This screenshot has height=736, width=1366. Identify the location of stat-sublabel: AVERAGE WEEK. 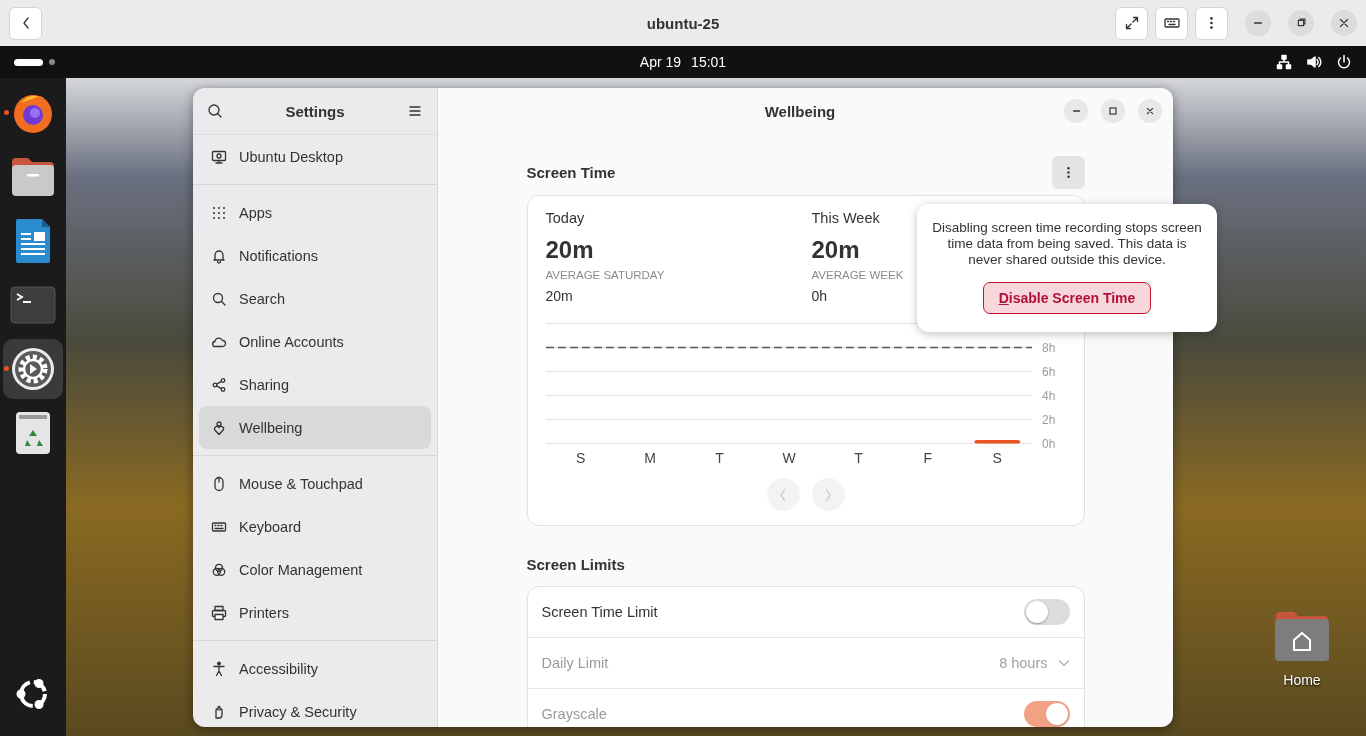
(857, 275).